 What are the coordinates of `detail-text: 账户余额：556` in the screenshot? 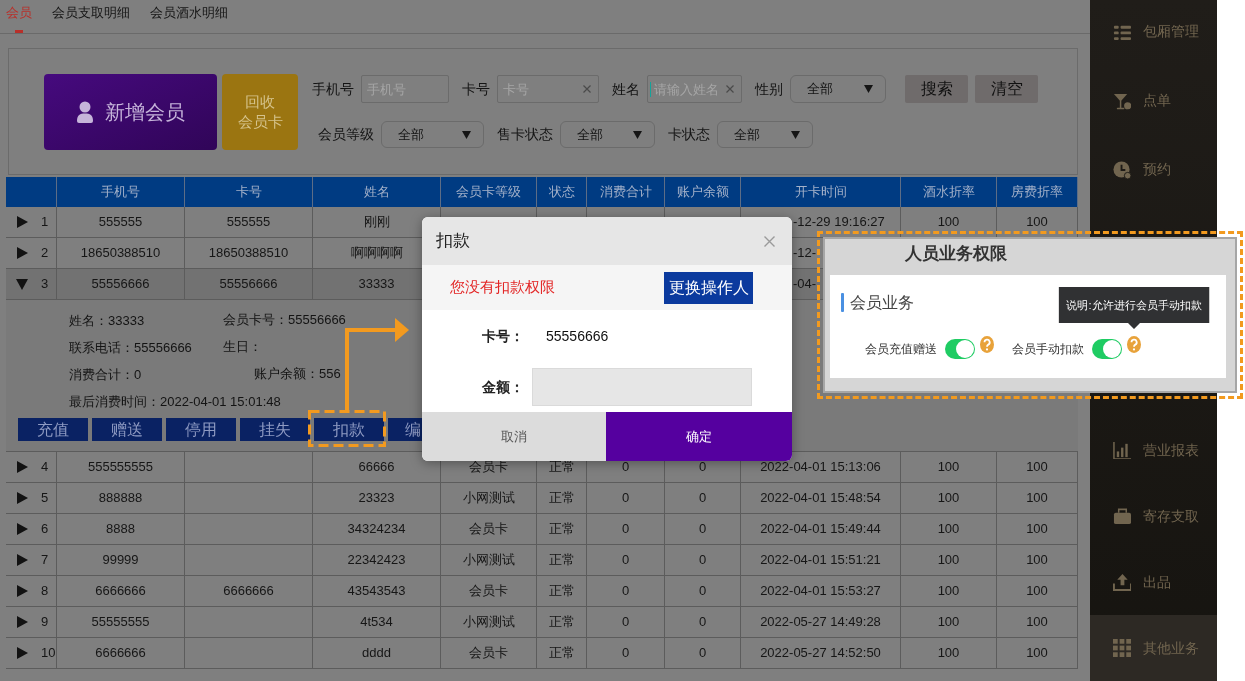 It's located at (297, 373).